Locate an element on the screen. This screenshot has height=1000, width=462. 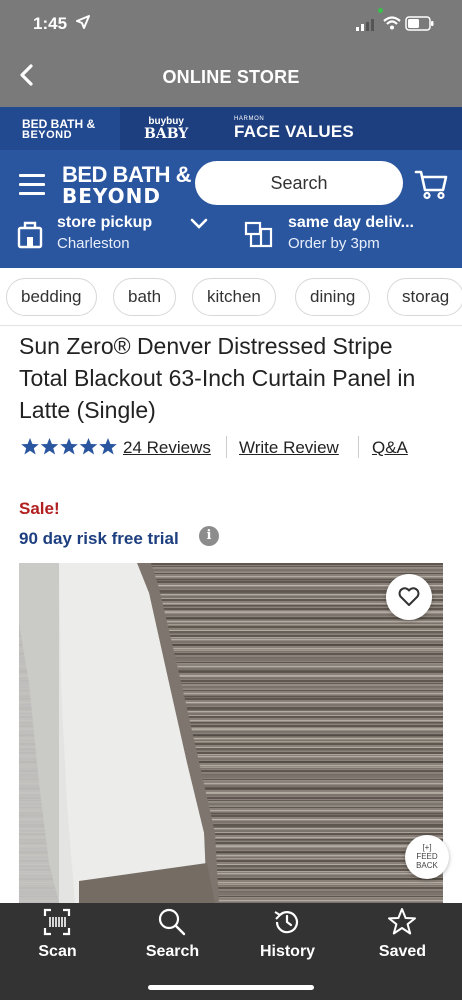
star-icon is located at coordinates (402, 921).